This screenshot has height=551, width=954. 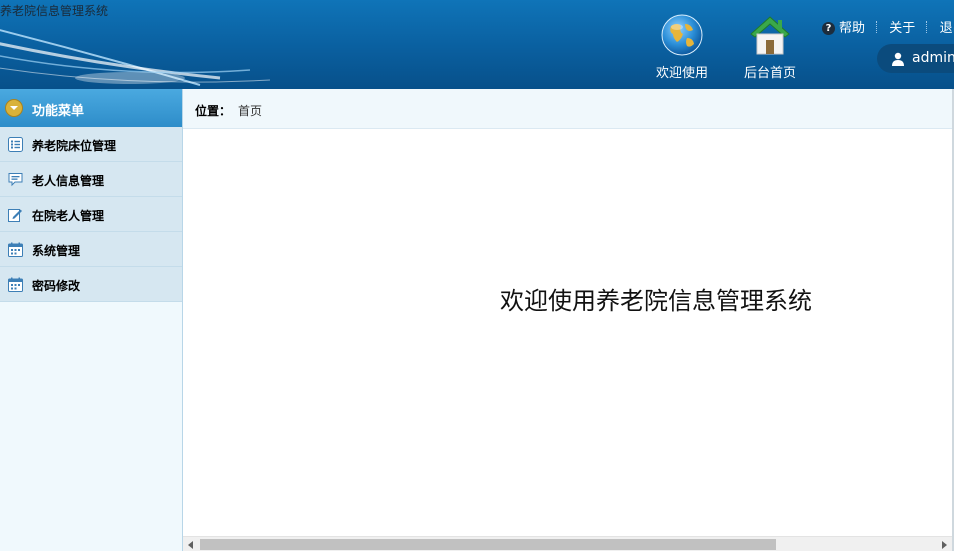 I want to click on menu-header: 功能菜单, so click(x=91, y=108).